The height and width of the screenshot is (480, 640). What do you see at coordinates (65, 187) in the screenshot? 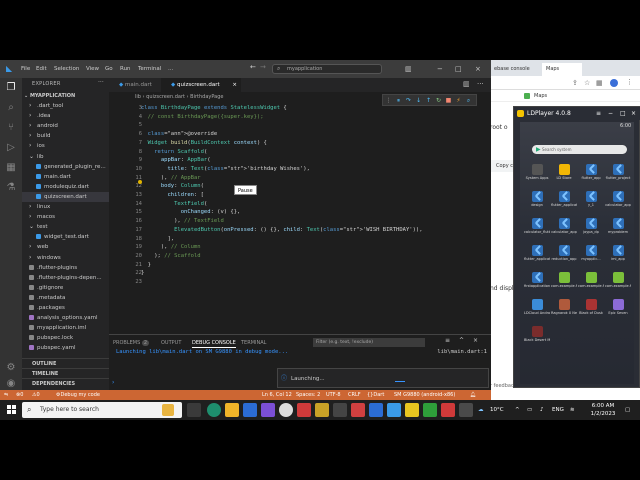
I see `explorer-item: modulequiz.dart` at bounding box center [65, 187].